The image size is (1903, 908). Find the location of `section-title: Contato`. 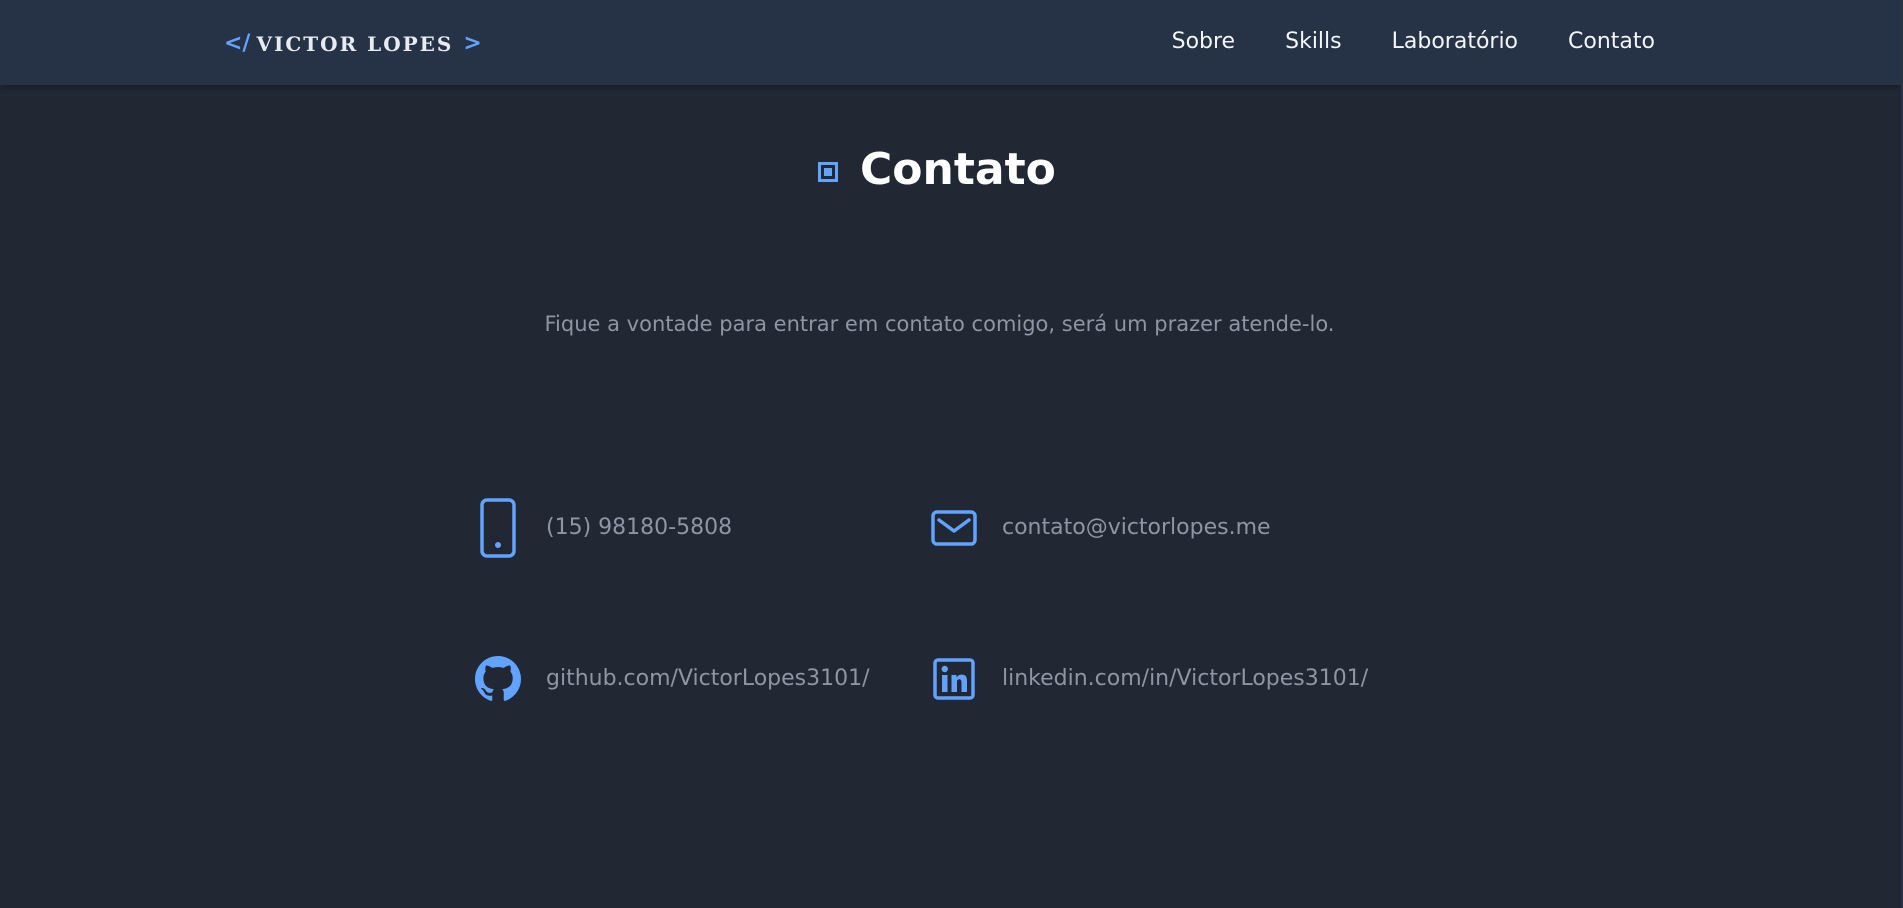

section-title: Contato is located at coordinates (958, 169).